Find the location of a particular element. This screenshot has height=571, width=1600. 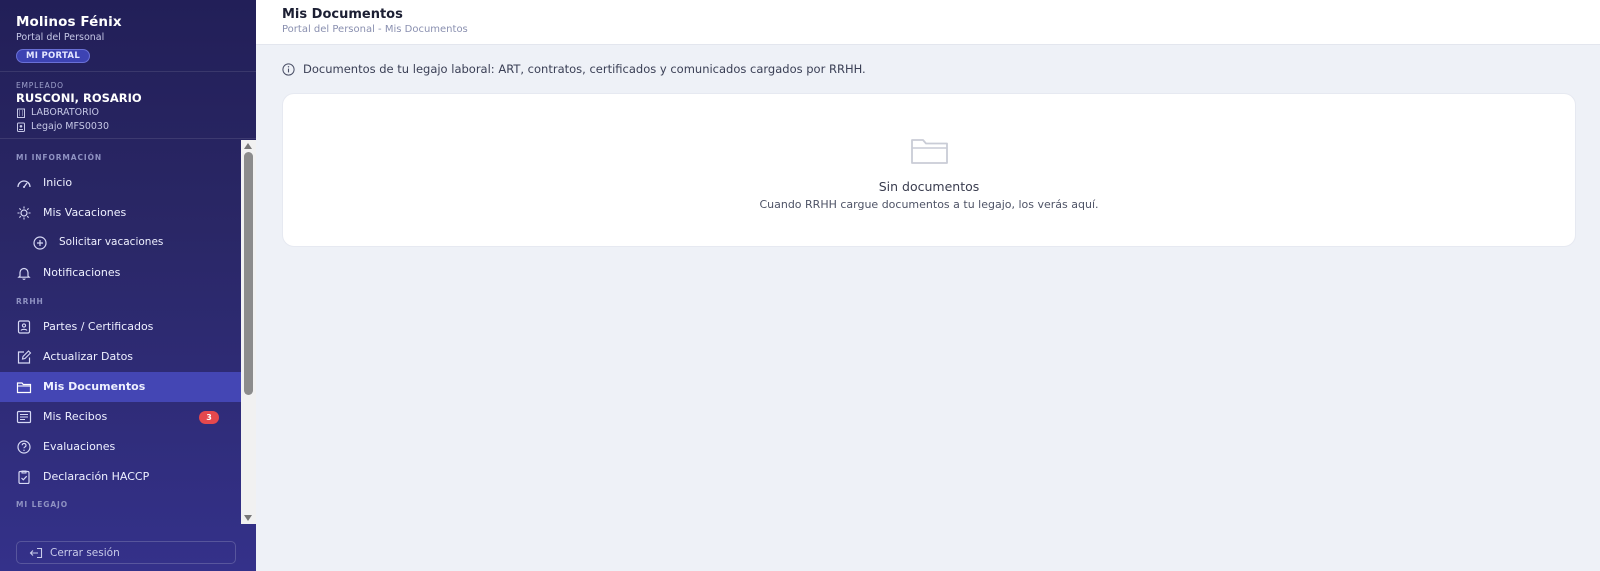

edit-icon is located at coordinates (24, 357).